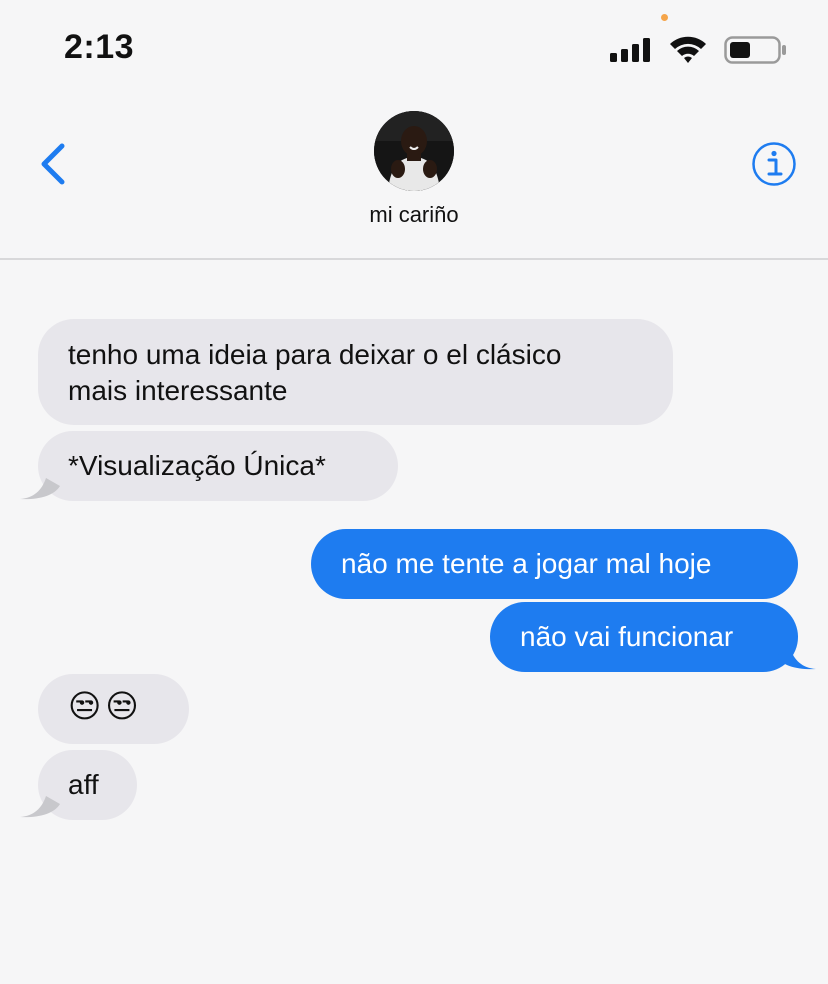  I want to click on status-time: 2:13, so click(99, 47).